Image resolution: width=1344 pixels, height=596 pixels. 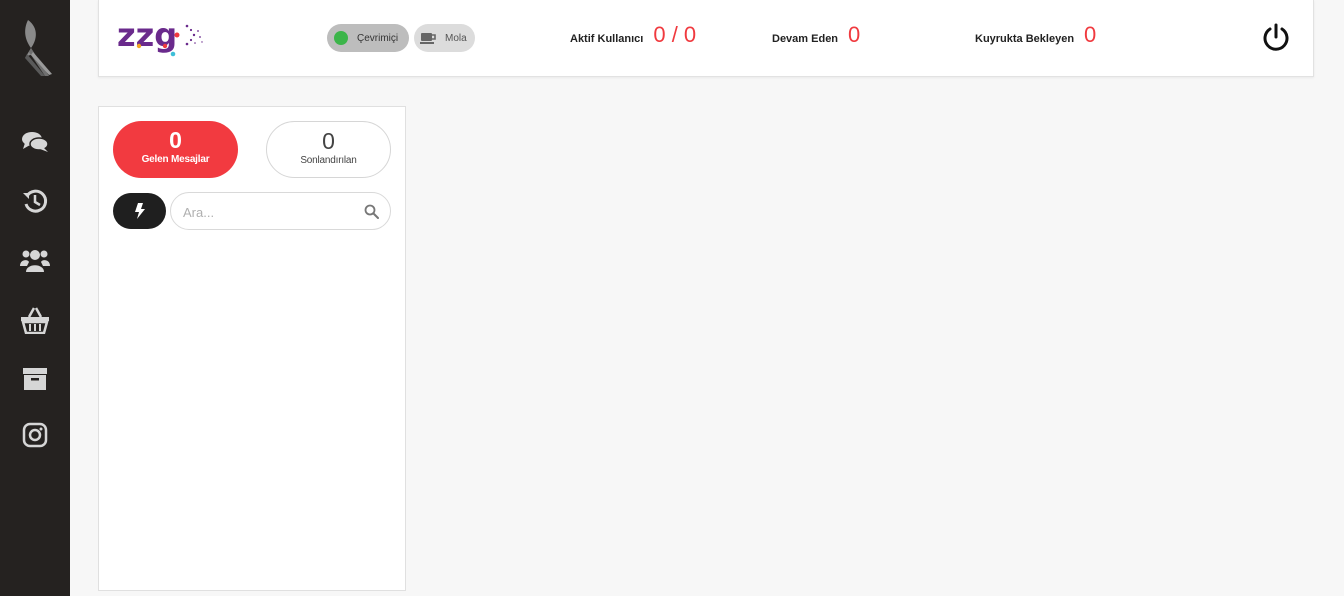 I want to click on history-icon, so click(x=35, y=201).